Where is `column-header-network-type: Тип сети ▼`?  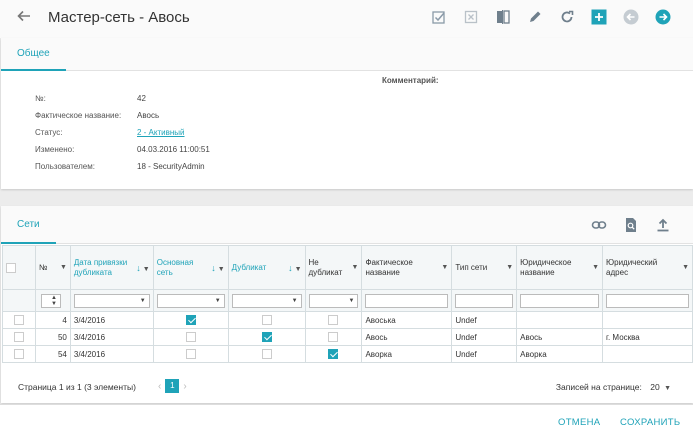 column-header-network-type: Тип сети ▼ is located at coordinates (484, 267).